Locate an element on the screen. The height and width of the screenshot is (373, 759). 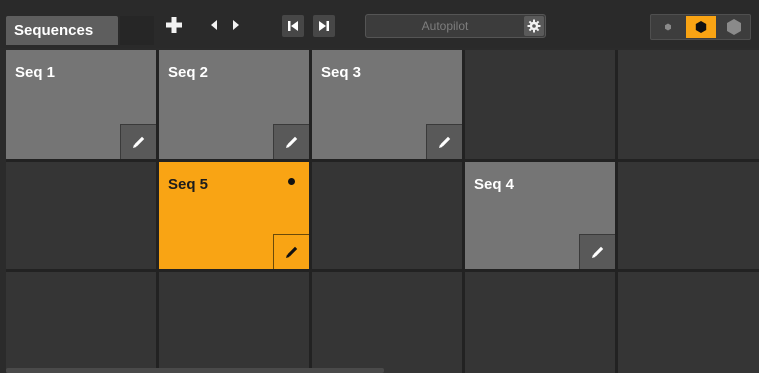
large-hexagon-icon is located at coordinates (734, 27).